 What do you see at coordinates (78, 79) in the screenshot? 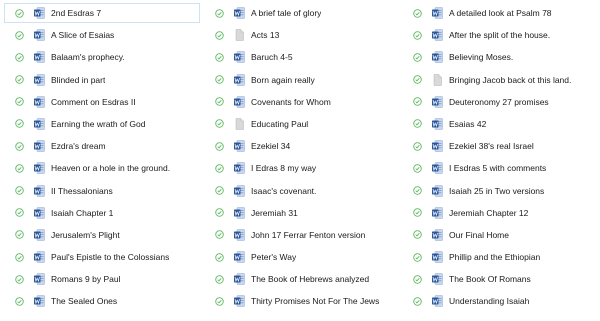
I see `file-name: Blinded in part` at bounding box center [78, 79].